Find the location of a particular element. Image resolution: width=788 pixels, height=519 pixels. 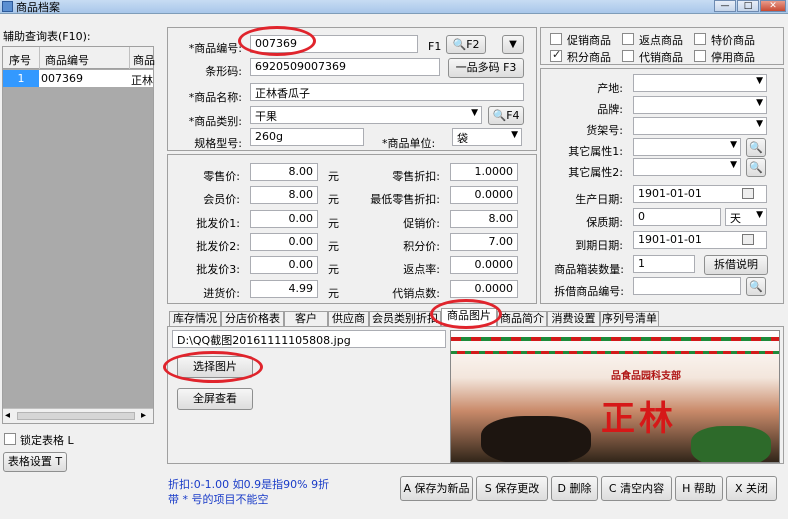

shelf-select: ▼ is located at coordinates (700, 126).